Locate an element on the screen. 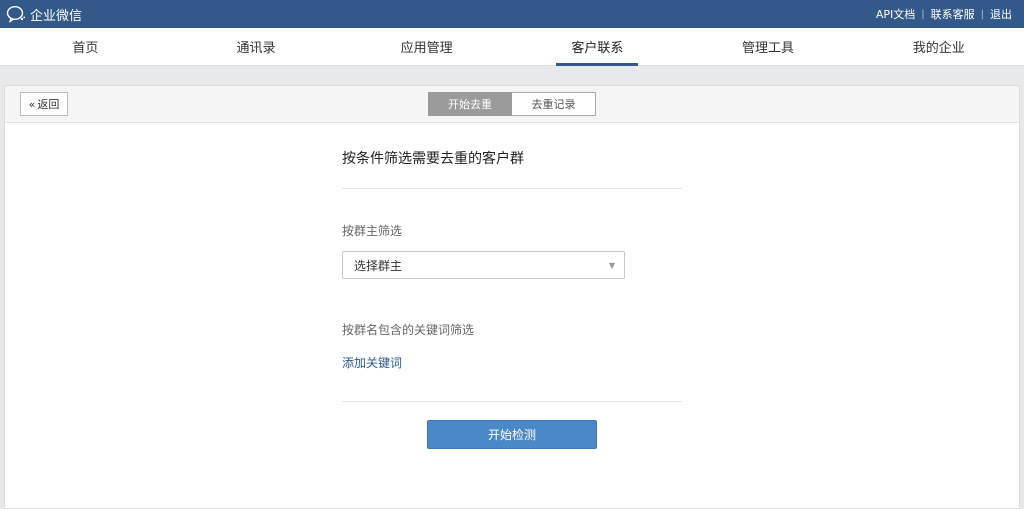 Image resolution: width=1024 pixels, height=509 pixels. divider is located at coordinates (512, 401).